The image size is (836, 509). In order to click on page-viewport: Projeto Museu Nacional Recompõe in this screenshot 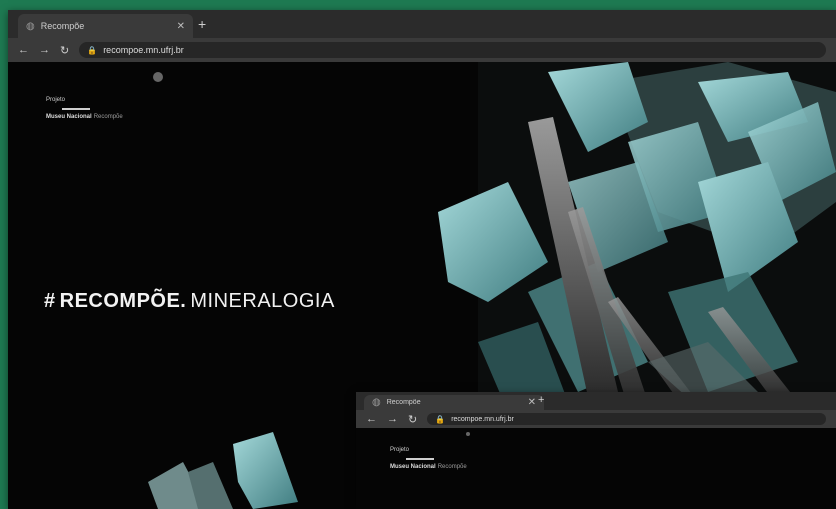, I will do `click(596, 468)`.